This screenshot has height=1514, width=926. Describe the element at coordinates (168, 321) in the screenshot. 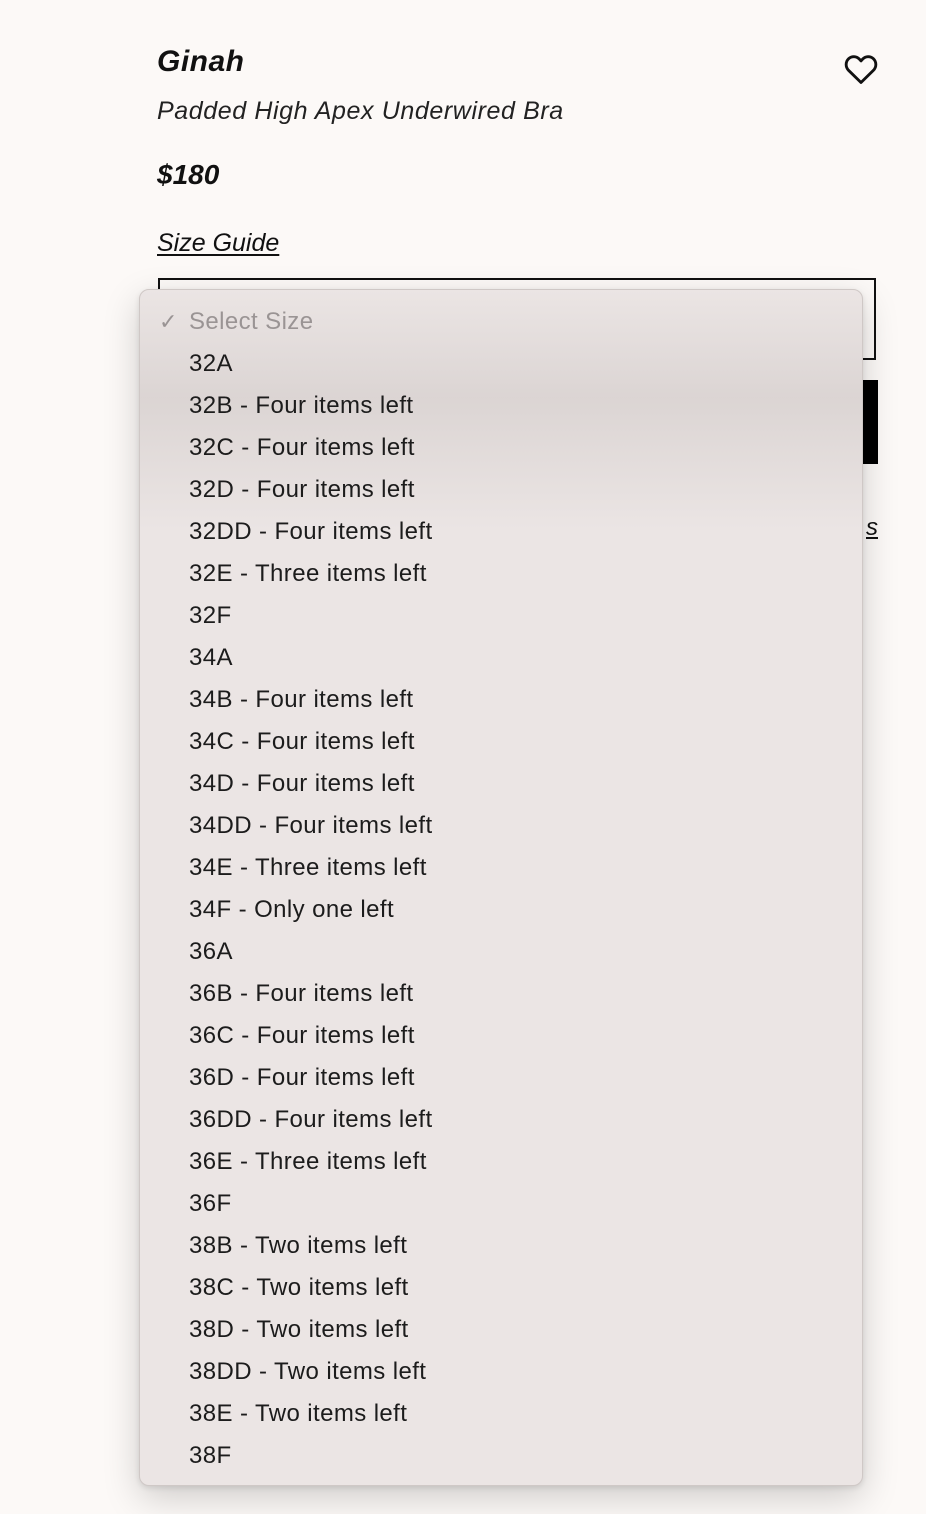

I see `checkmark-icon: ✓` at that location.